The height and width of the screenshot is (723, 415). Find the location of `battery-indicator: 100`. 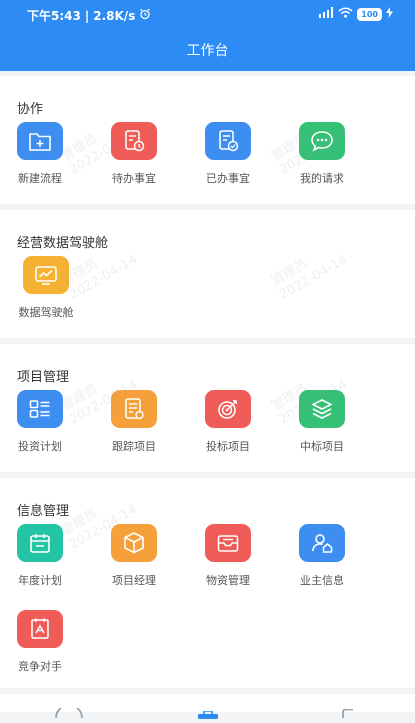

battery-indicator: 100 is located at coordinates (369, 14).